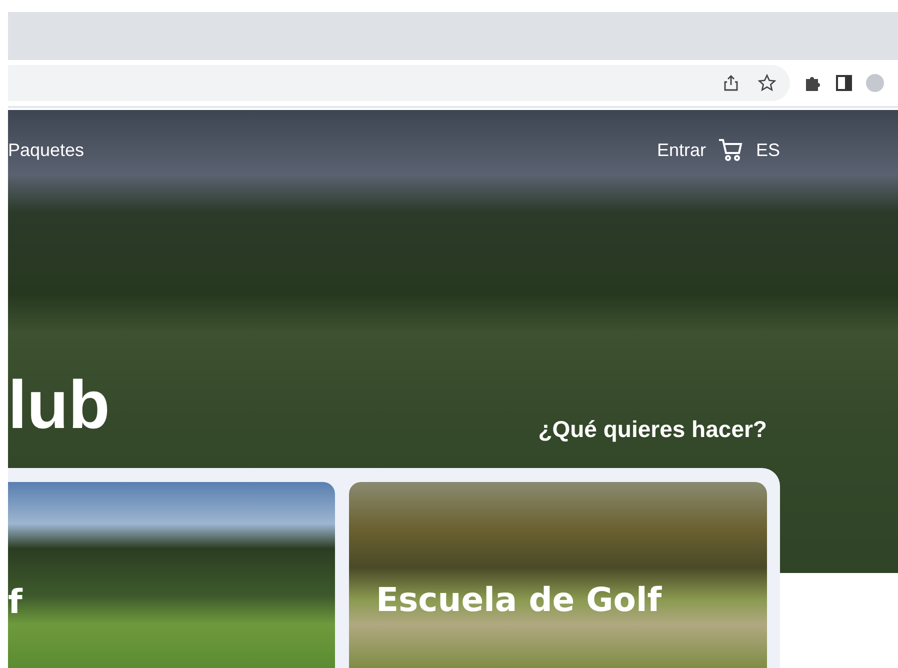  What do you see at coordinates (813, 83) in the screenshot?
I see `puzzle-icon` at bounding box center [813, 83].